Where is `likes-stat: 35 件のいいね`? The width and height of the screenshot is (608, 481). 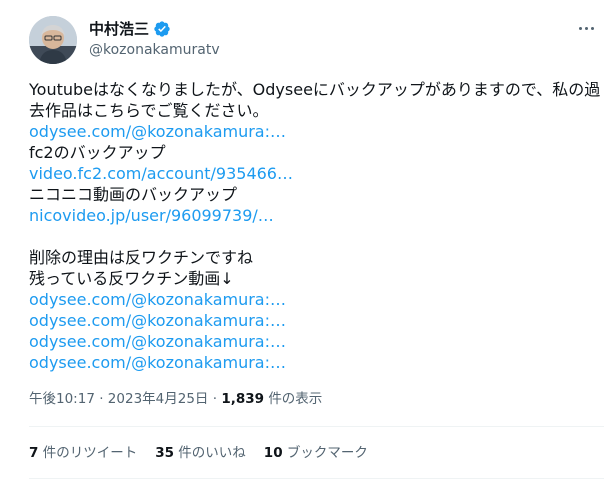 likes-stat: 35 件のいいね is located at coordinates (200, 453).